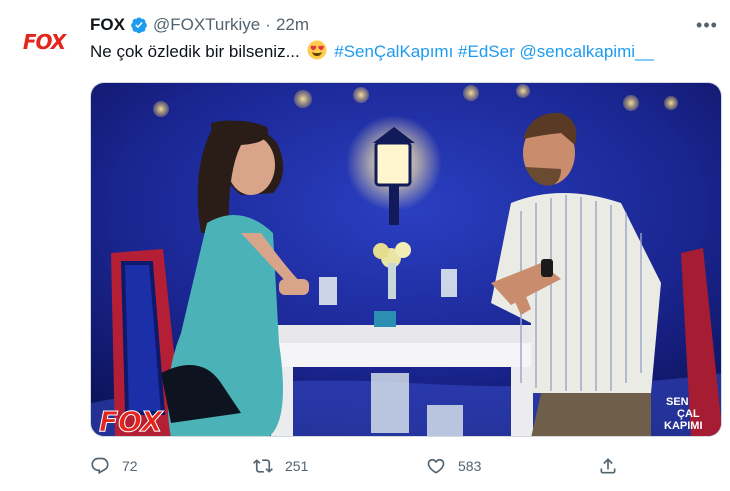  Describe the element at coordinates (297, 466) in the screenshot. I see `retweet-count: 251` at that location.